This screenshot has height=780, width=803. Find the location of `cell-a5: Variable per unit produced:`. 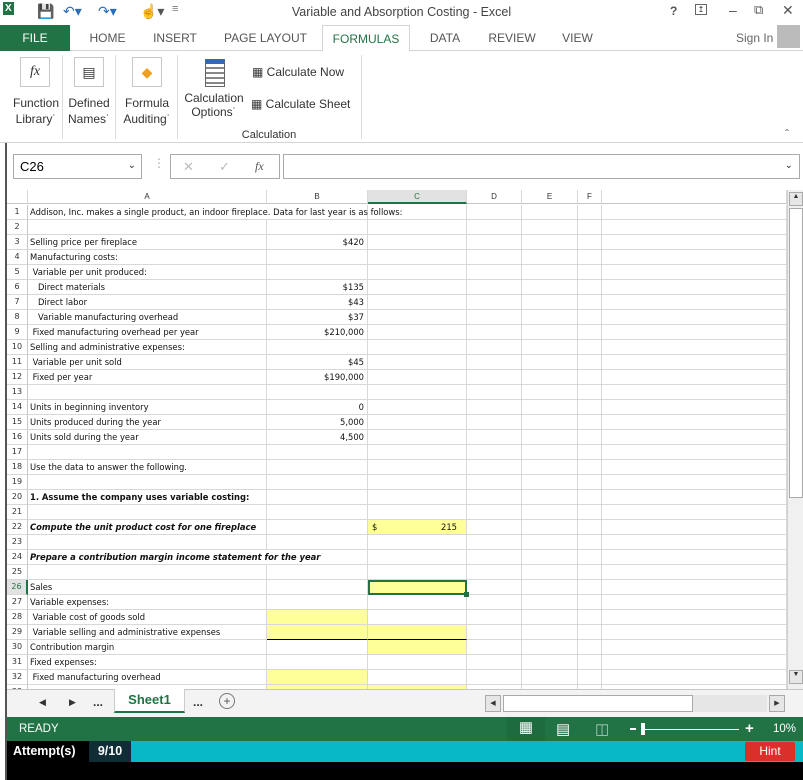

cell-a5: Variable per unit produced: is located at coordinates (147, 272).